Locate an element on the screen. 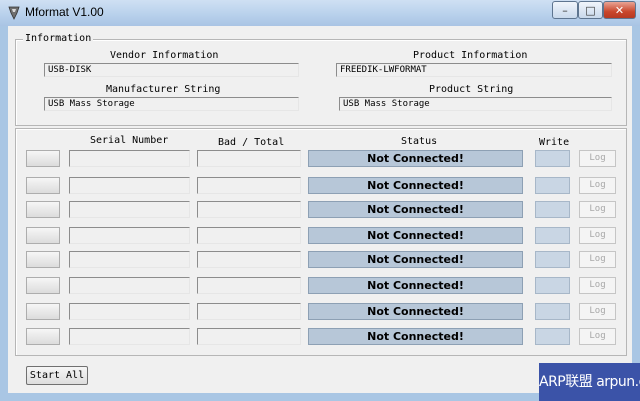  app-icon is located at coordinates (14, 13).